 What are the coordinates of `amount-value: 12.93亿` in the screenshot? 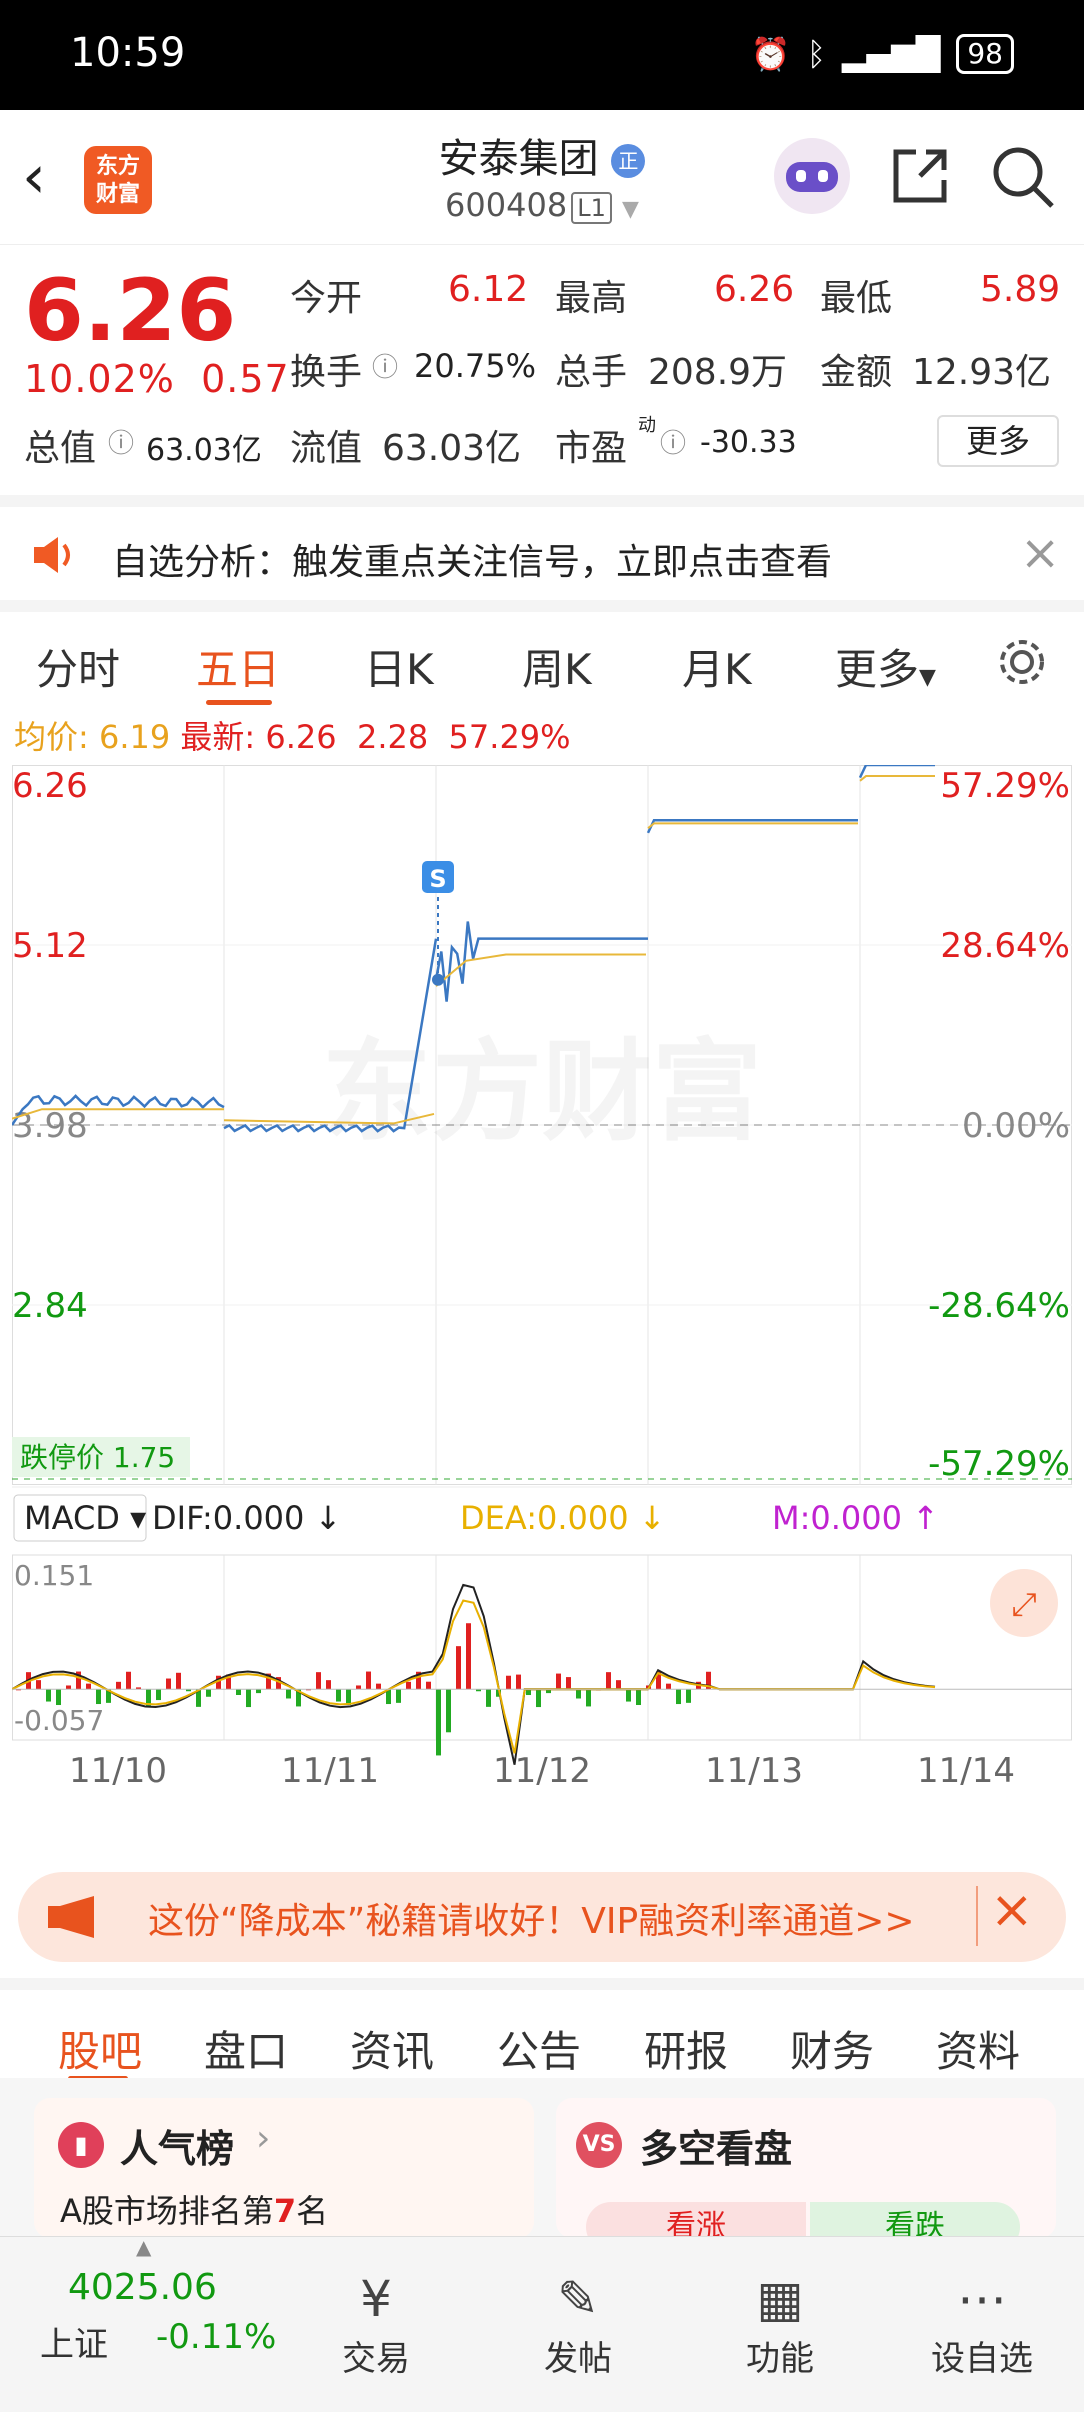 It's located at (982, 372).